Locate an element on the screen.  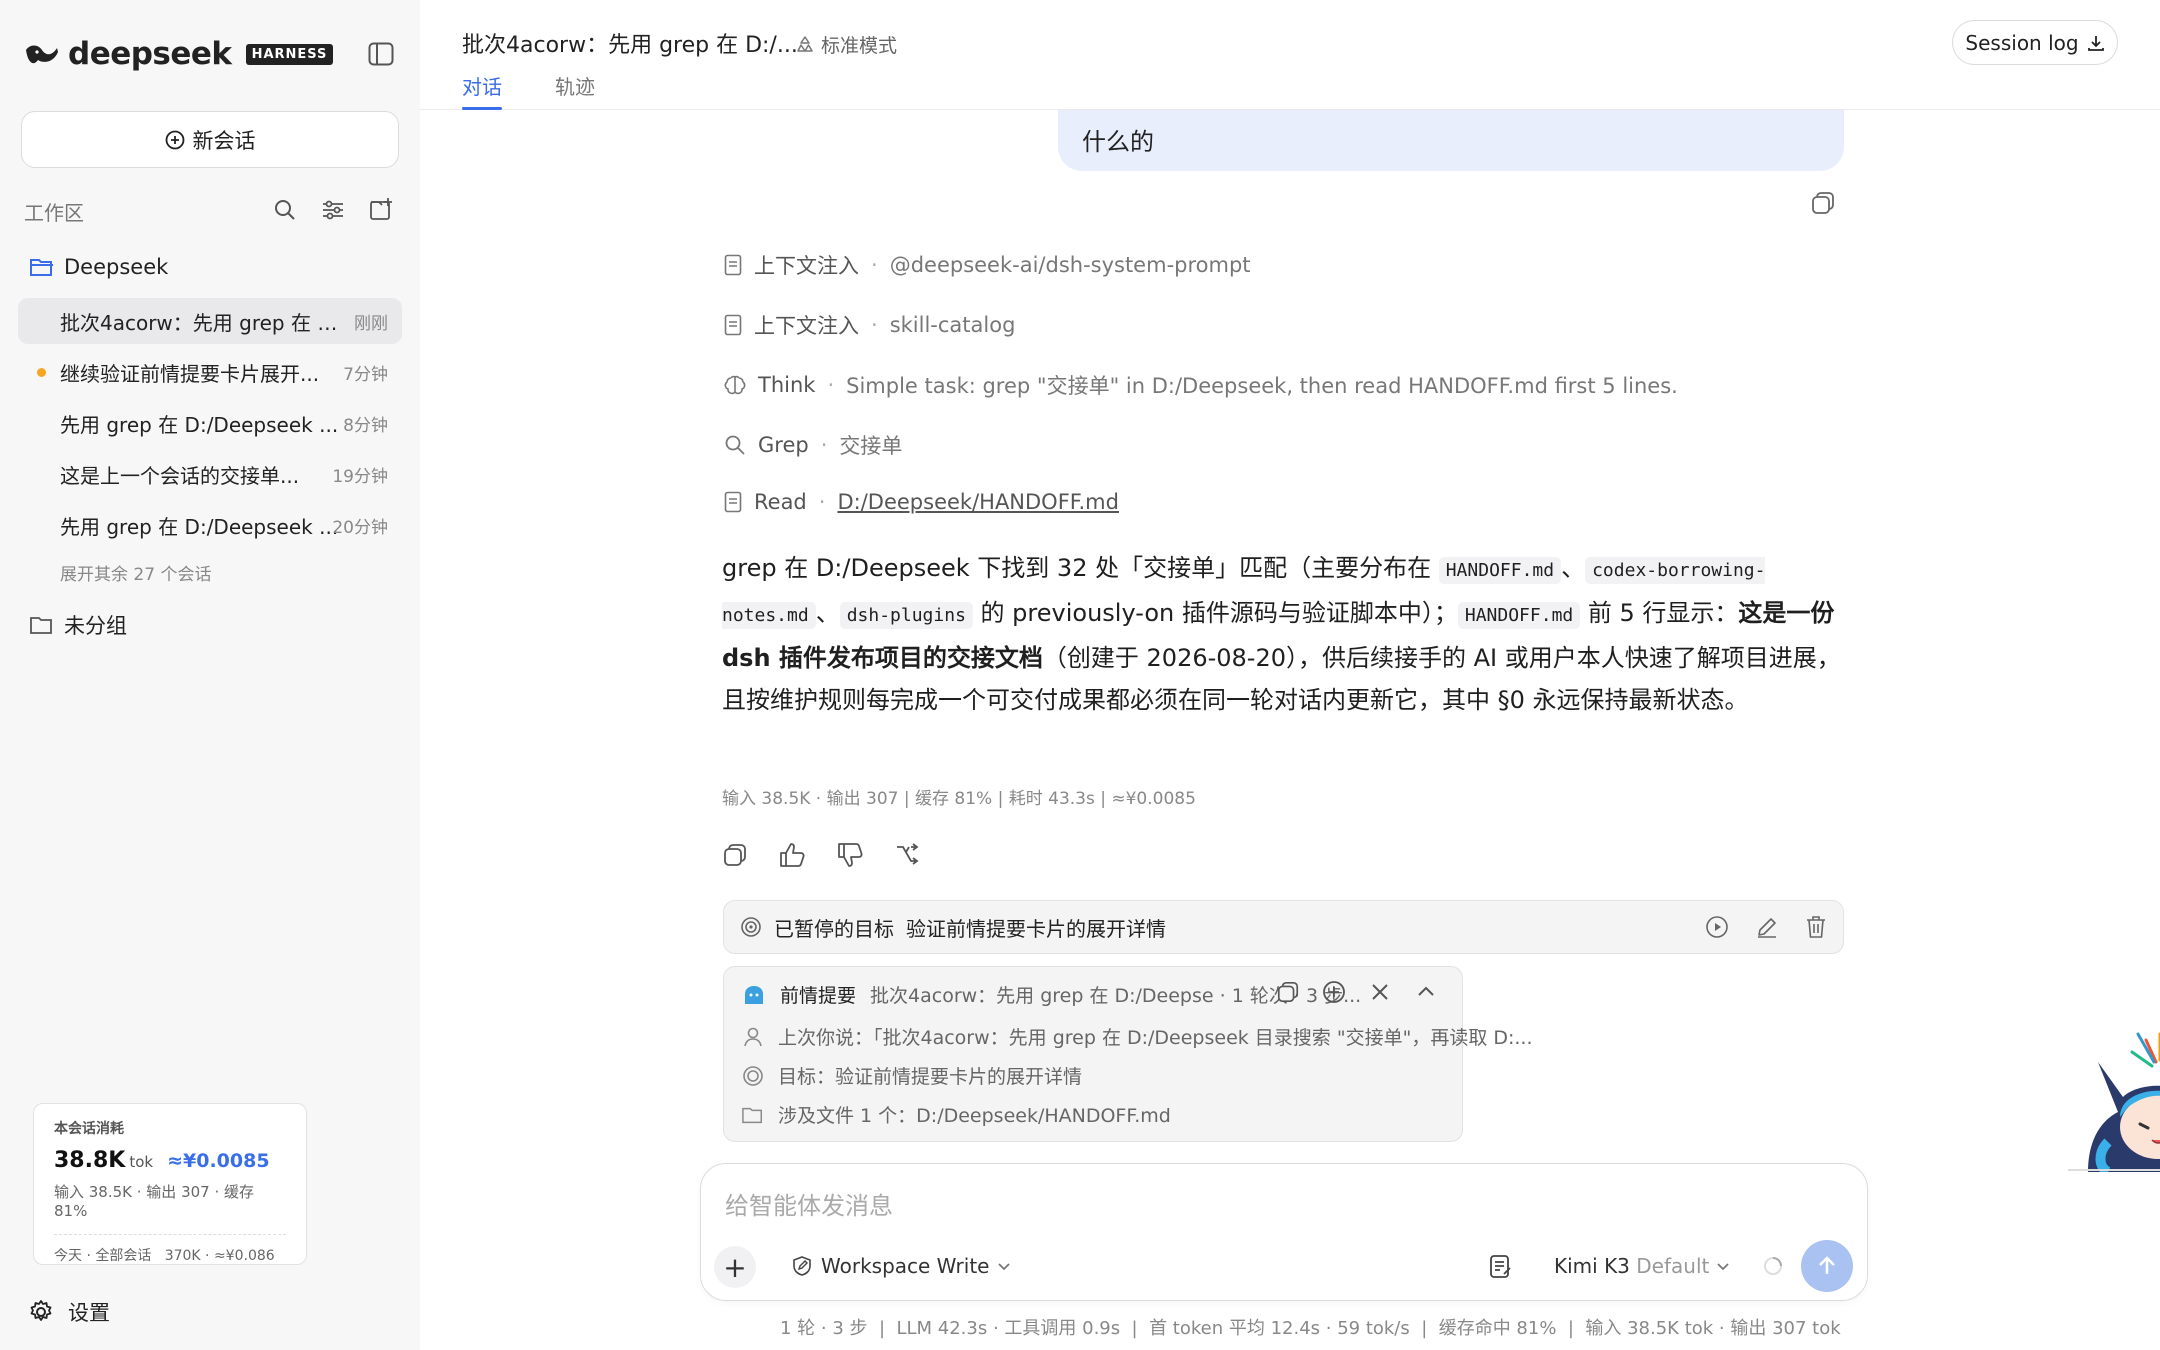
new-chat-label: 新会话 is located at coordinates (224, 140).